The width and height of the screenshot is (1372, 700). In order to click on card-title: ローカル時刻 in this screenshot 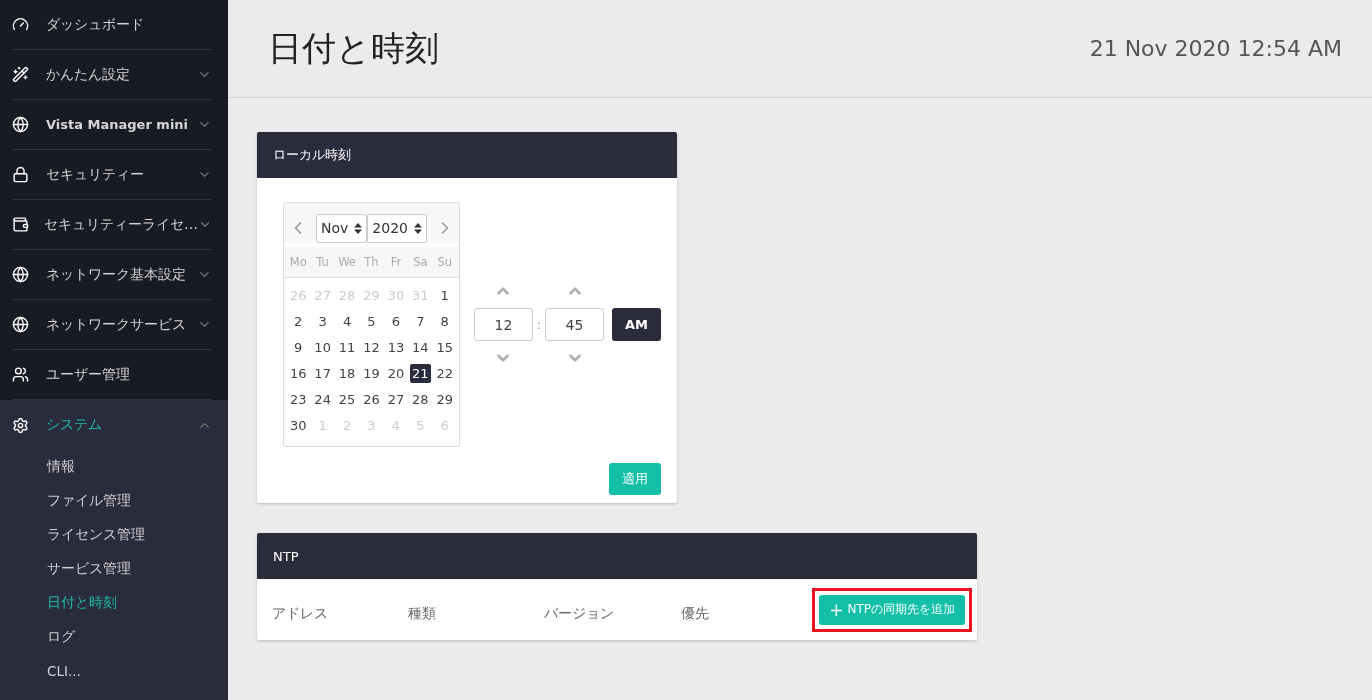, I will do `click(312, 155)`.